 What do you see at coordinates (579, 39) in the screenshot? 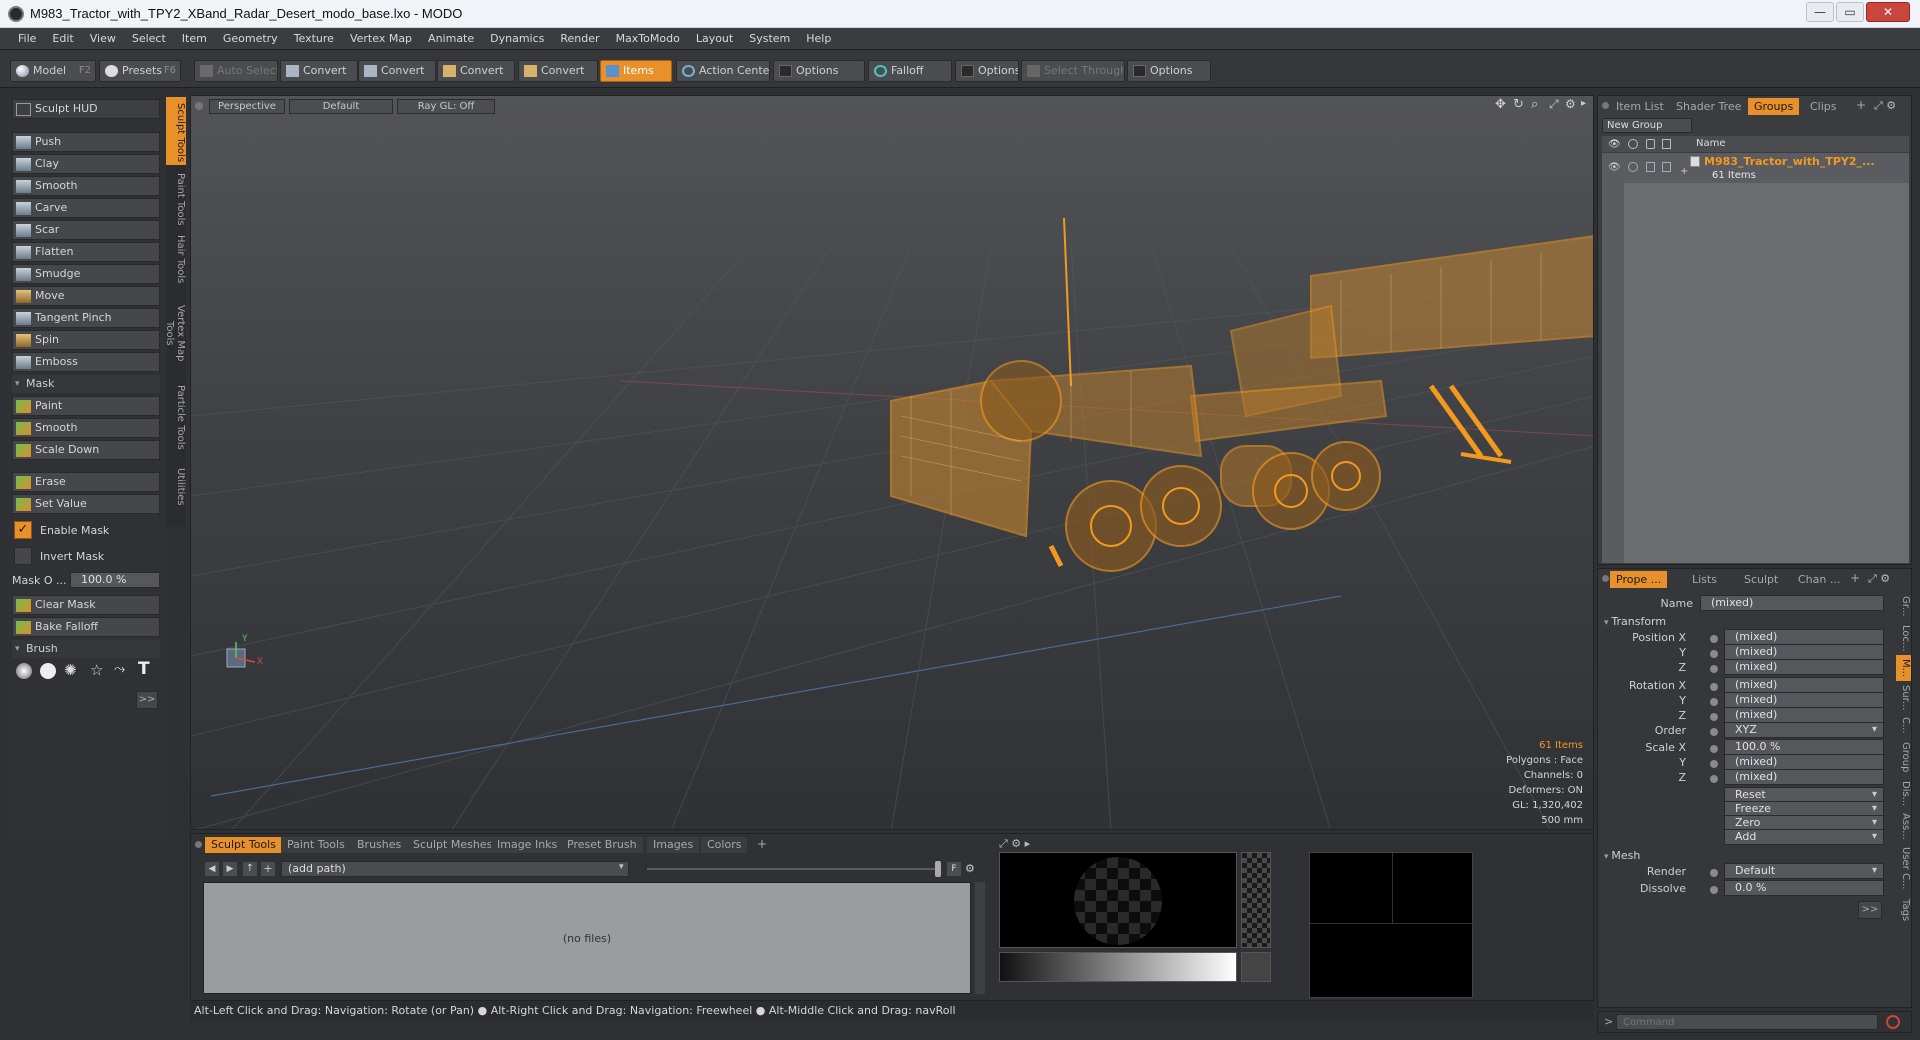
I see `menu-render: Render` at bounding box center [579, 39].